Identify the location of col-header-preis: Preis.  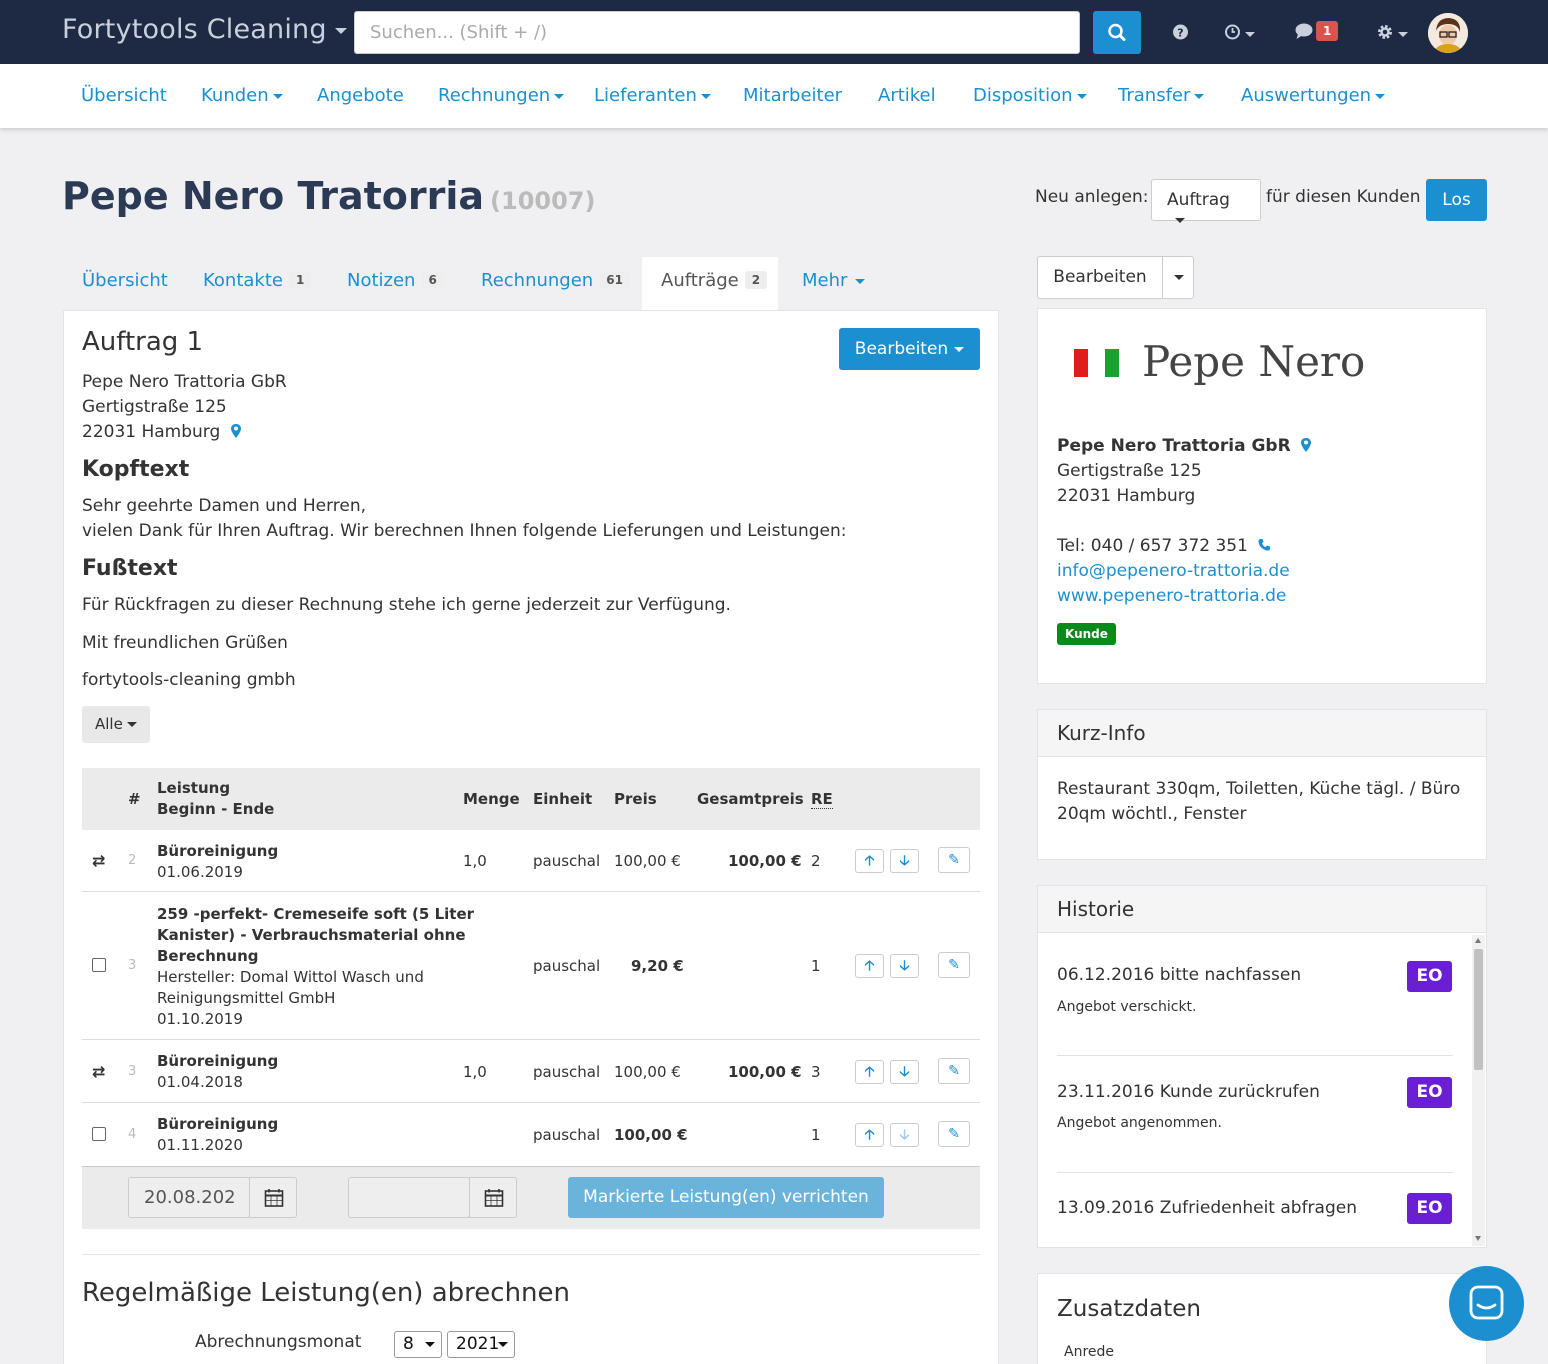
(635, 799).